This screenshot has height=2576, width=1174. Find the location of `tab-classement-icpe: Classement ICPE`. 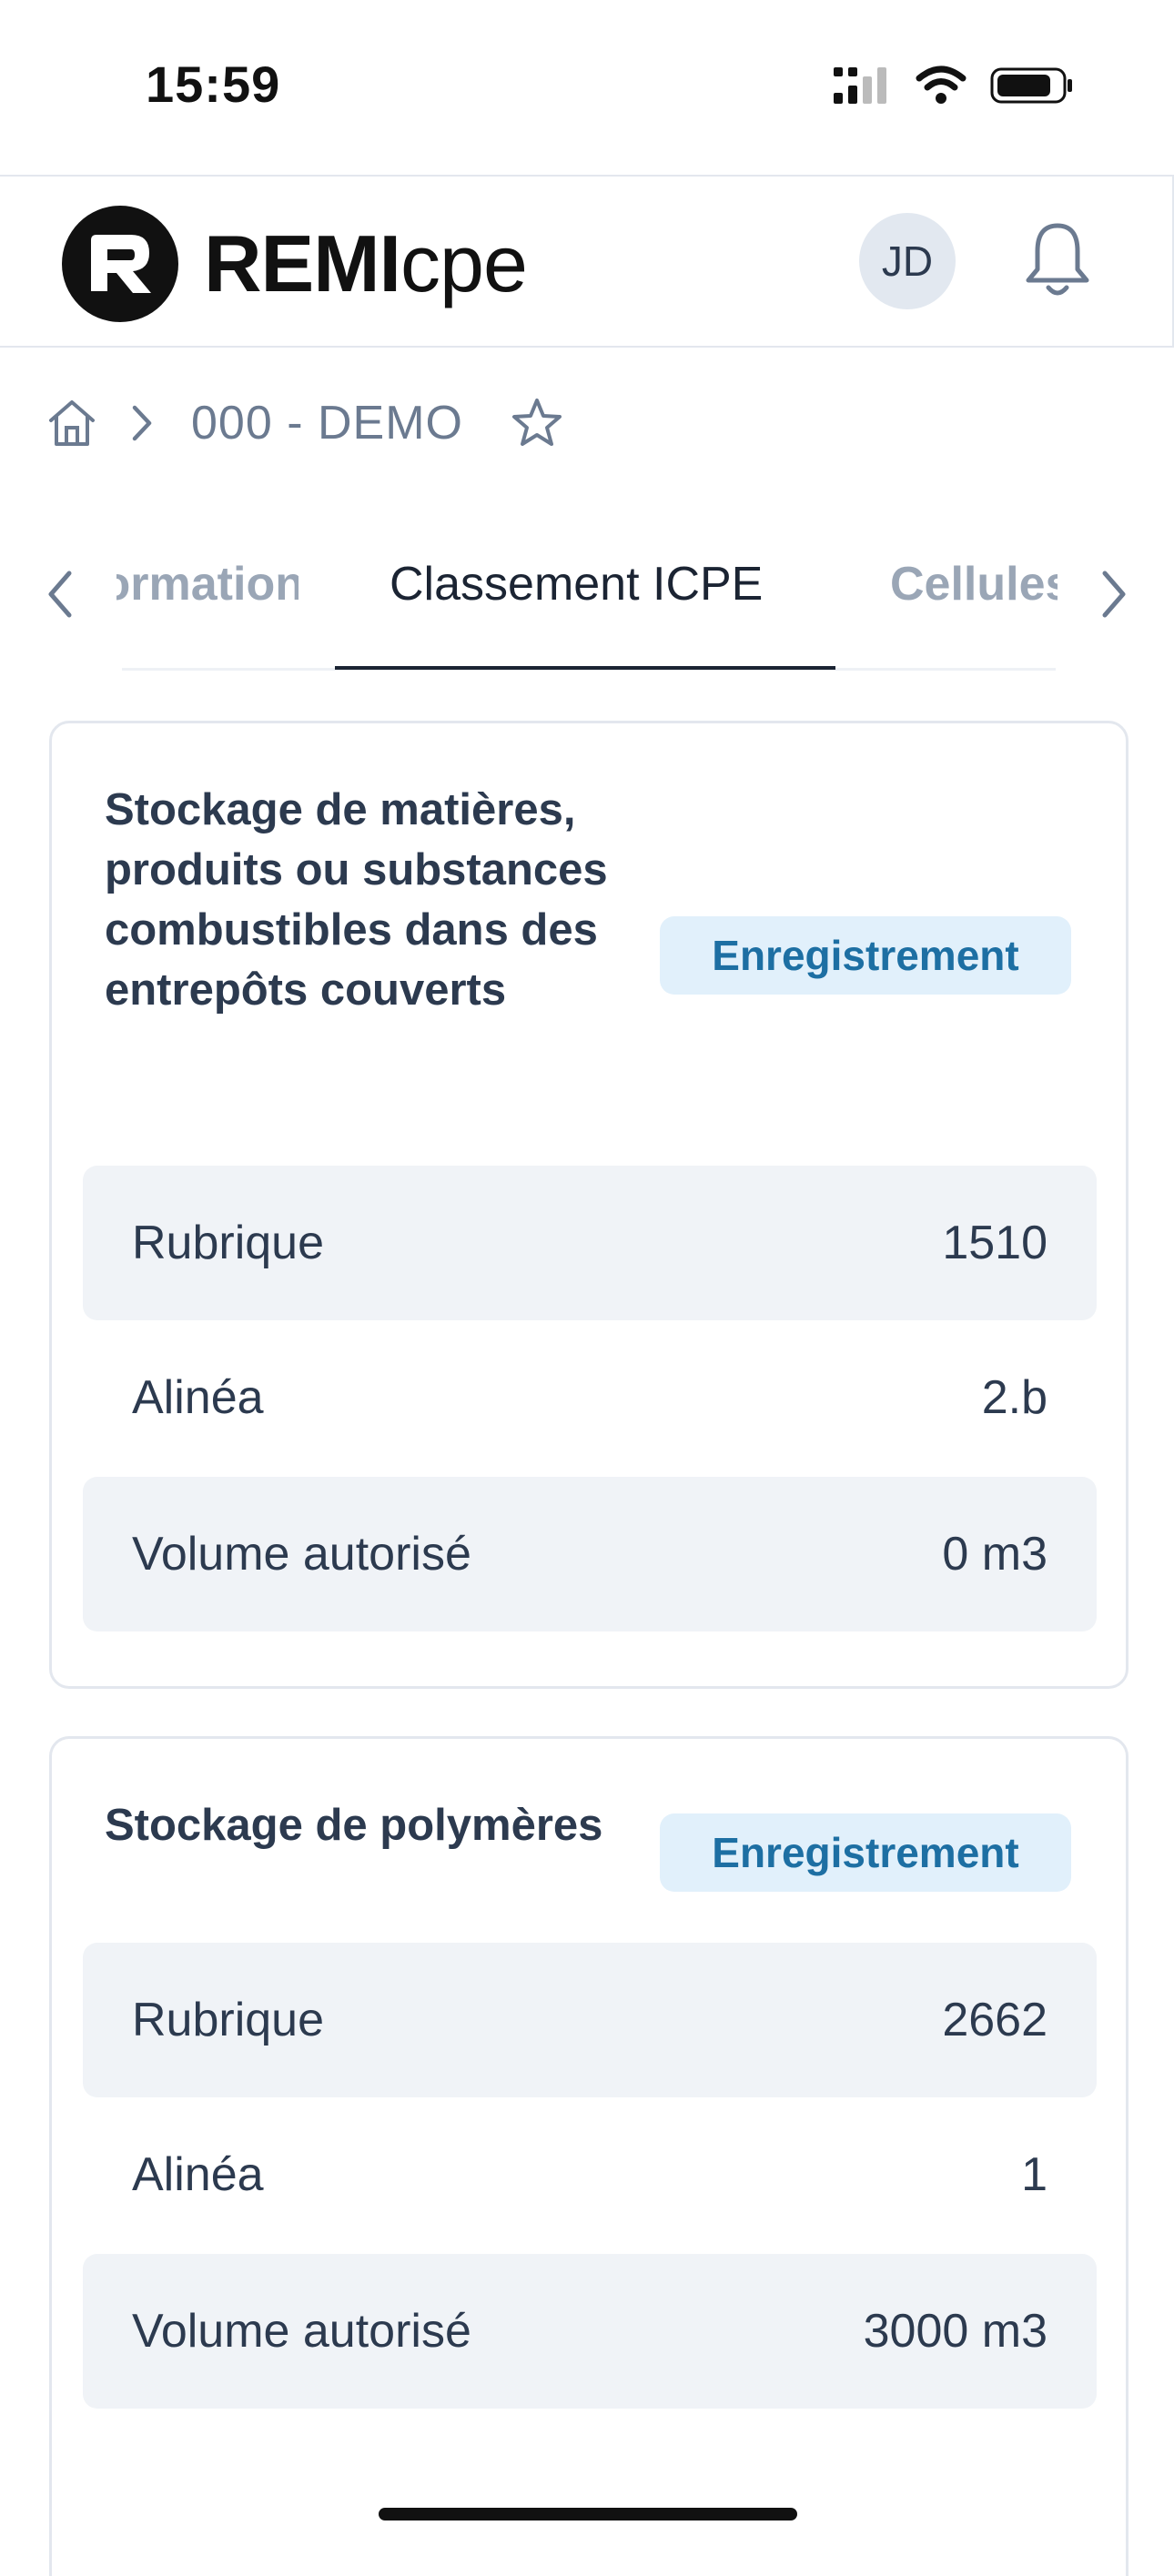

tab-classement-icpe: Classement ICPE is located at coordinates (576, 584).